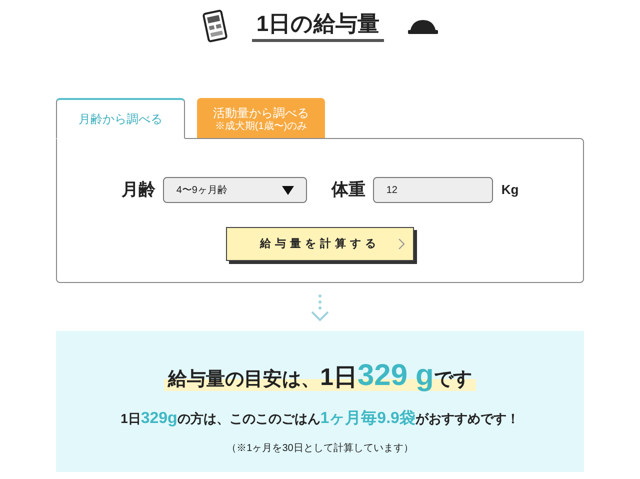 The height and width of the screenshot is (479, 640). What do you see at coordinates (288, 190) in the screenshot?
I see `dropdown-arrow-icon` at bounding box center [288, 190].